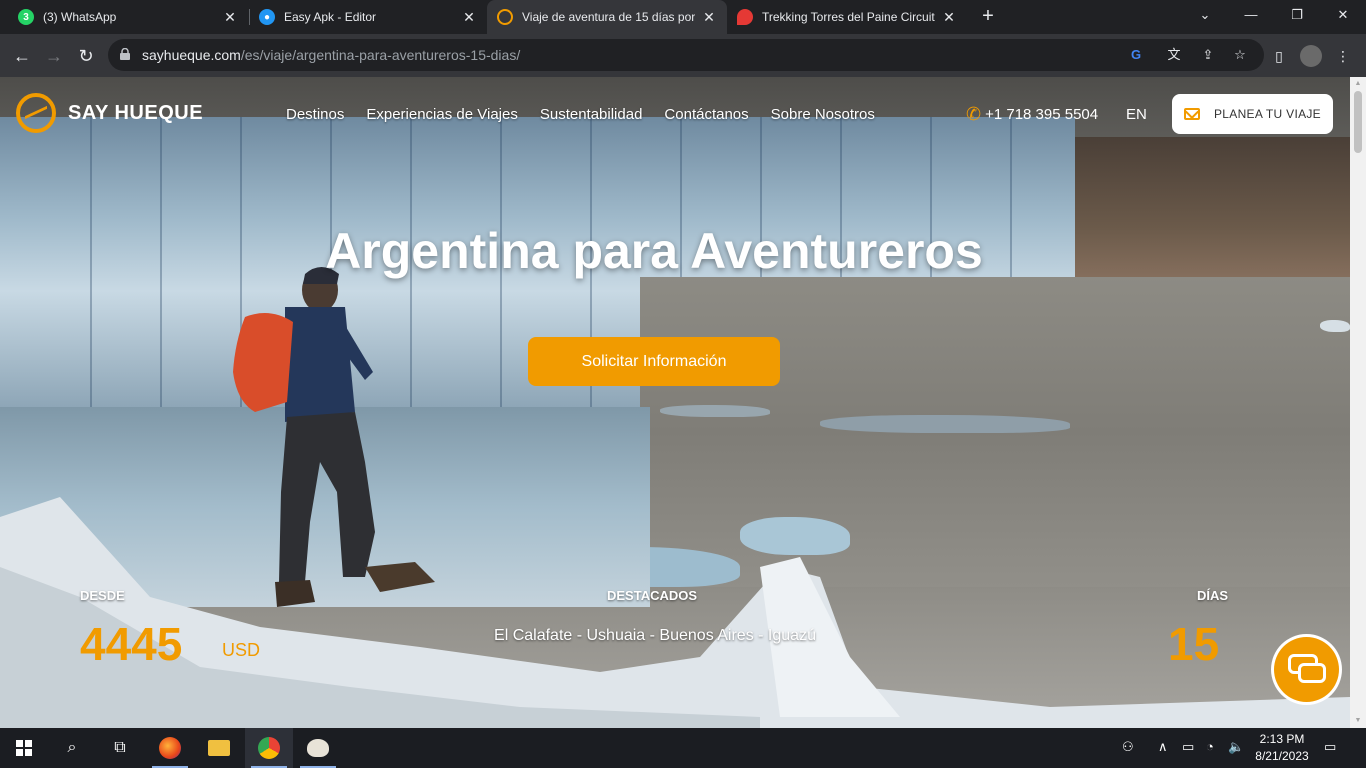 The image size is (1366, 768). I want to click on url-host: sayhueque.com, so click(191, 55).